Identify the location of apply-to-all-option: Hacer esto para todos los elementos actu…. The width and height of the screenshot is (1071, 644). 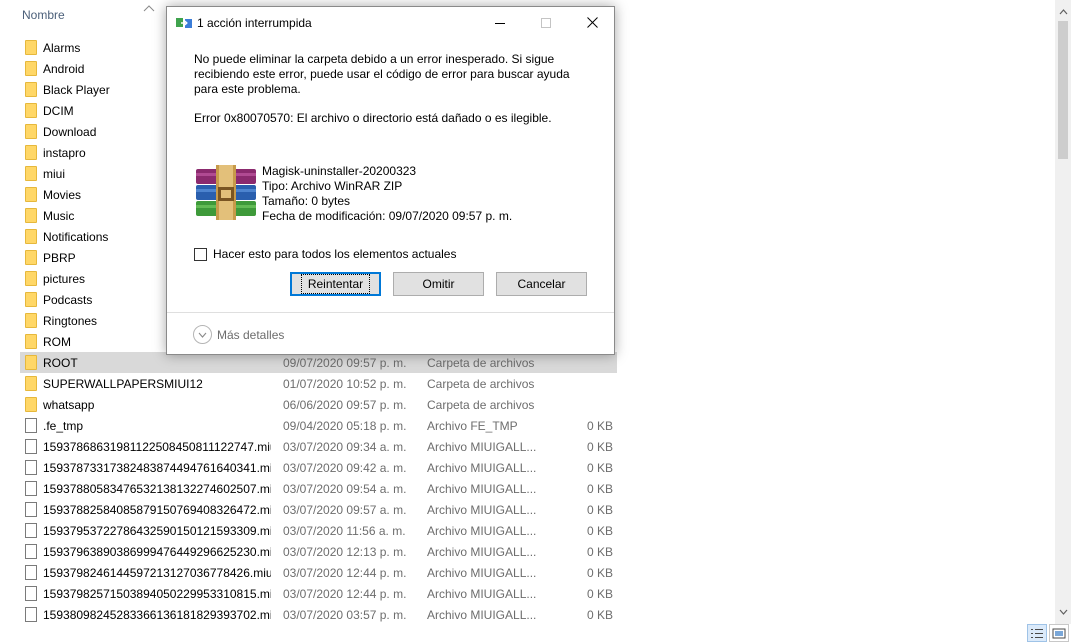
(325, 254).